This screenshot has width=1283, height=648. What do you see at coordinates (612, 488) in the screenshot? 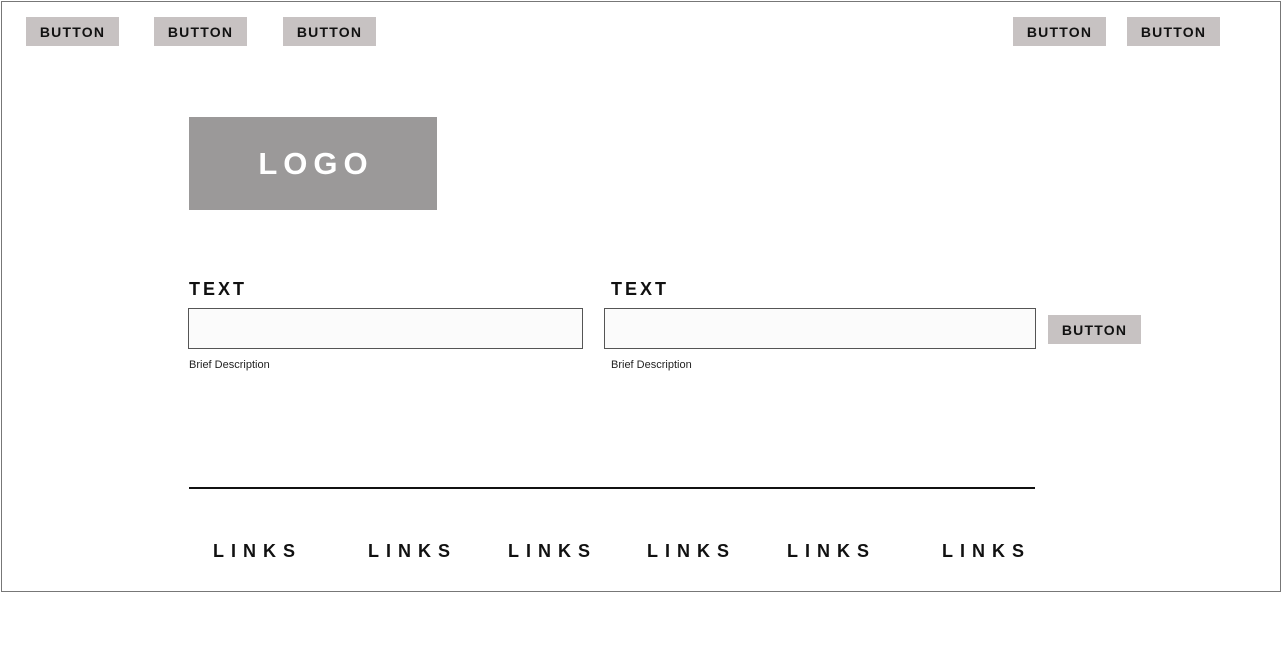
I see `footer-divider` at bounding box center [612, 488].